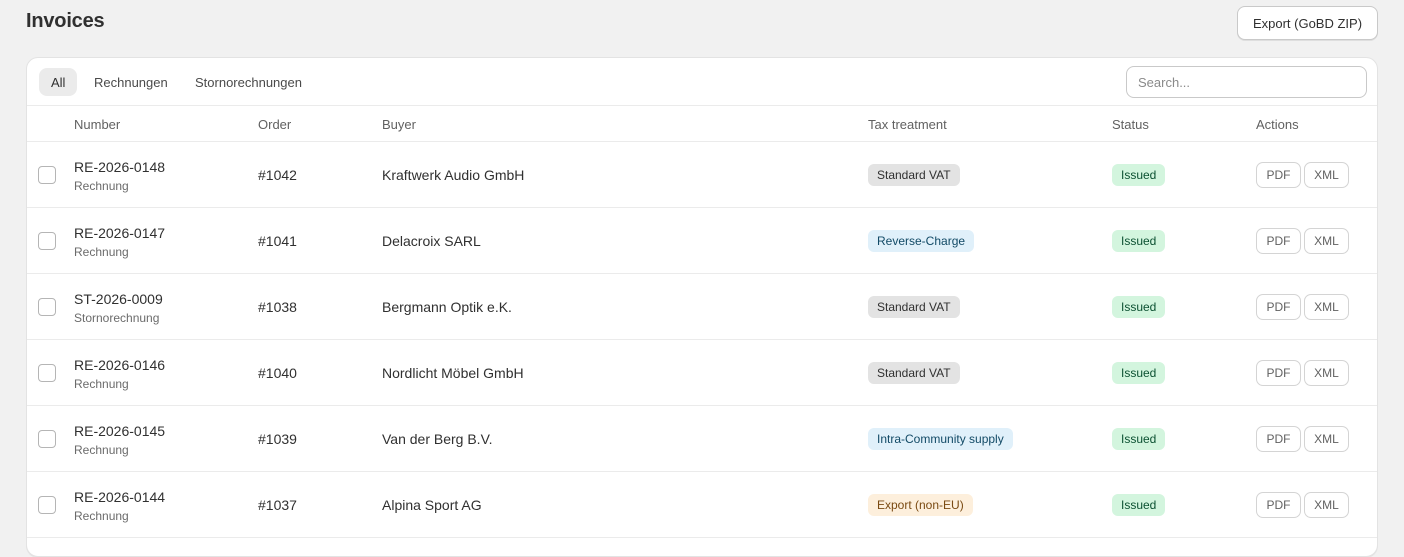 The image size is (1404, 557). Describe the element at coordinates (277, 307) in the screenshot. I see `order-number: #1038` at that location.